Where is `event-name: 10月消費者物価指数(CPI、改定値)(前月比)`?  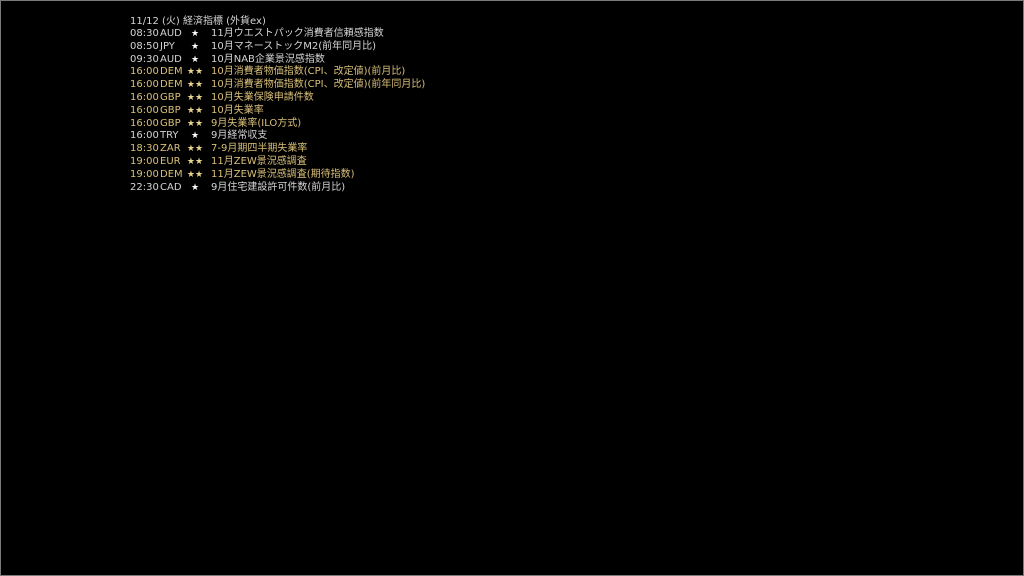
event-name: 10月消費者物価指数(CPI、改定値)(前月比) is located at coordinates (308, 72).